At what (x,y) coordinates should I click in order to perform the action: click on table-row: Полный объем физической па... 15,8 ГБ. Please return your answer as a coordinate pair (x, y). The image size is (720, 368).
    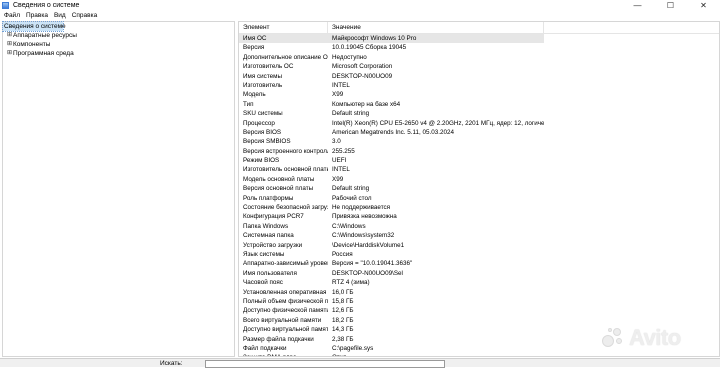
    Looking at the image, I should click on (479, 301).